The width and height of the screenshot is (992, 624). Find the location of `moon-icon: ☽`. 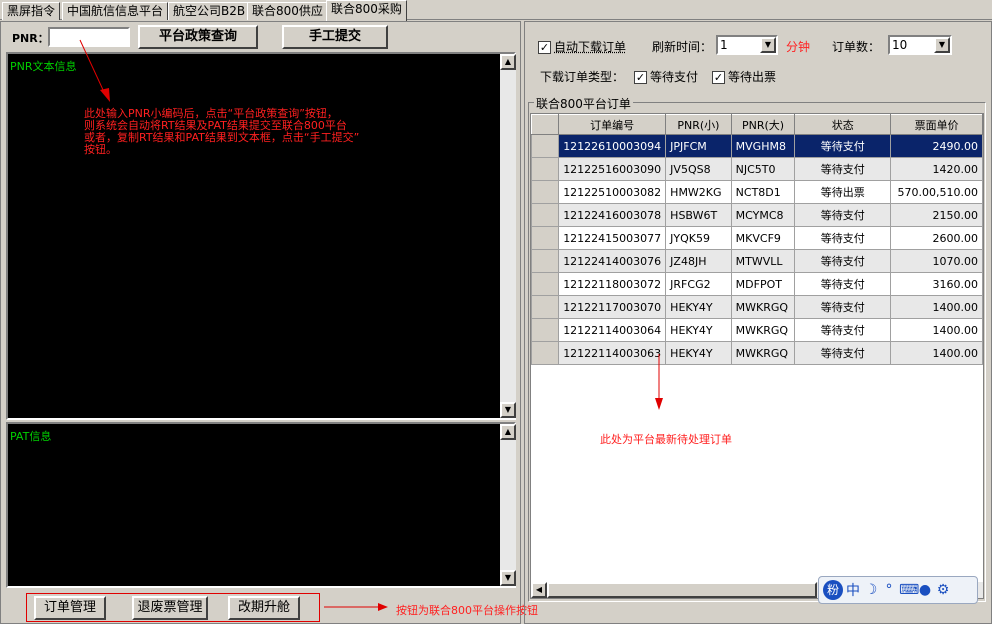

moon-icon: ☽ is located at coordinates (871, 590).